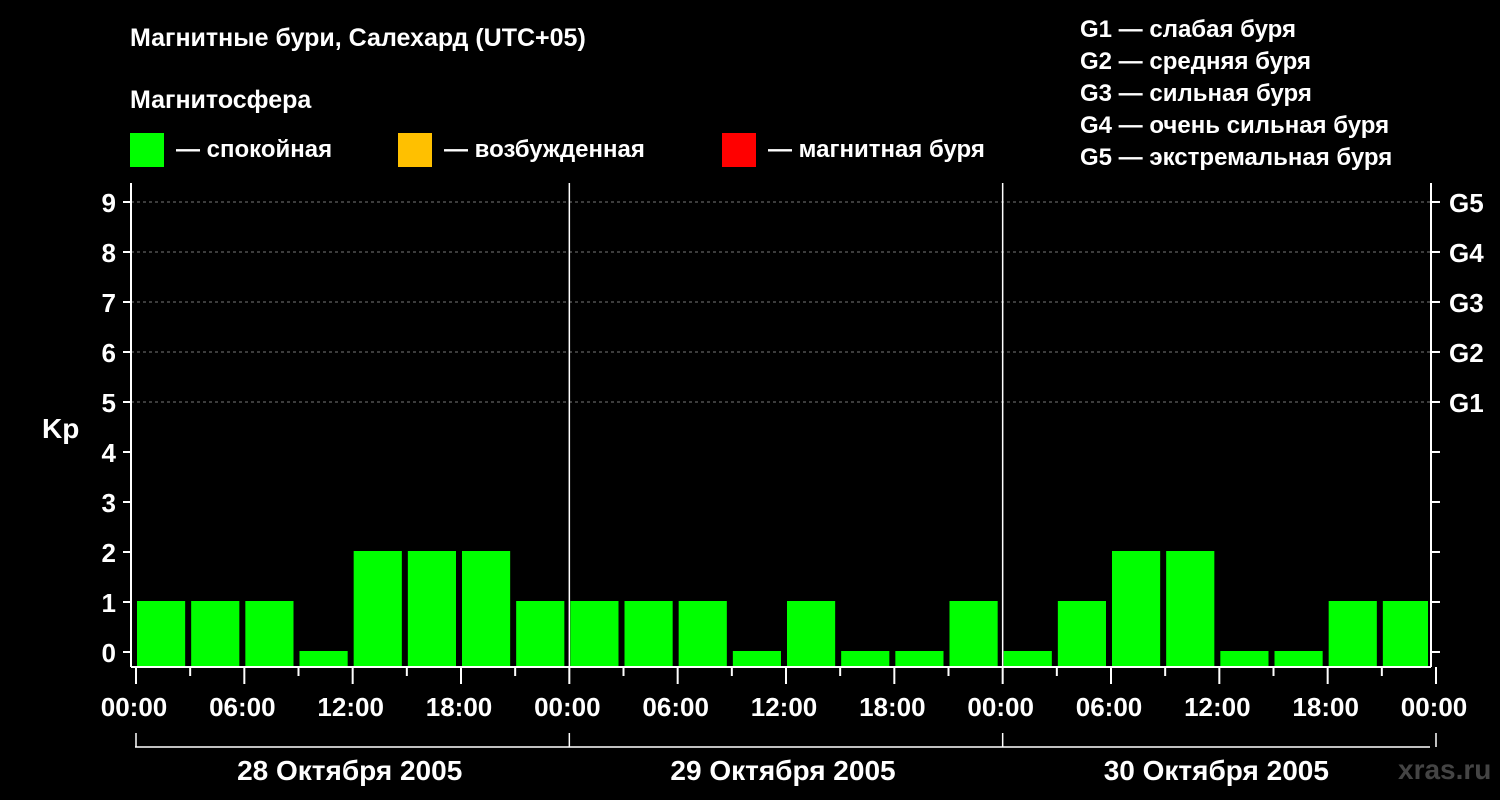  I want to click on y-tick-label: 1, so click(109, 603).